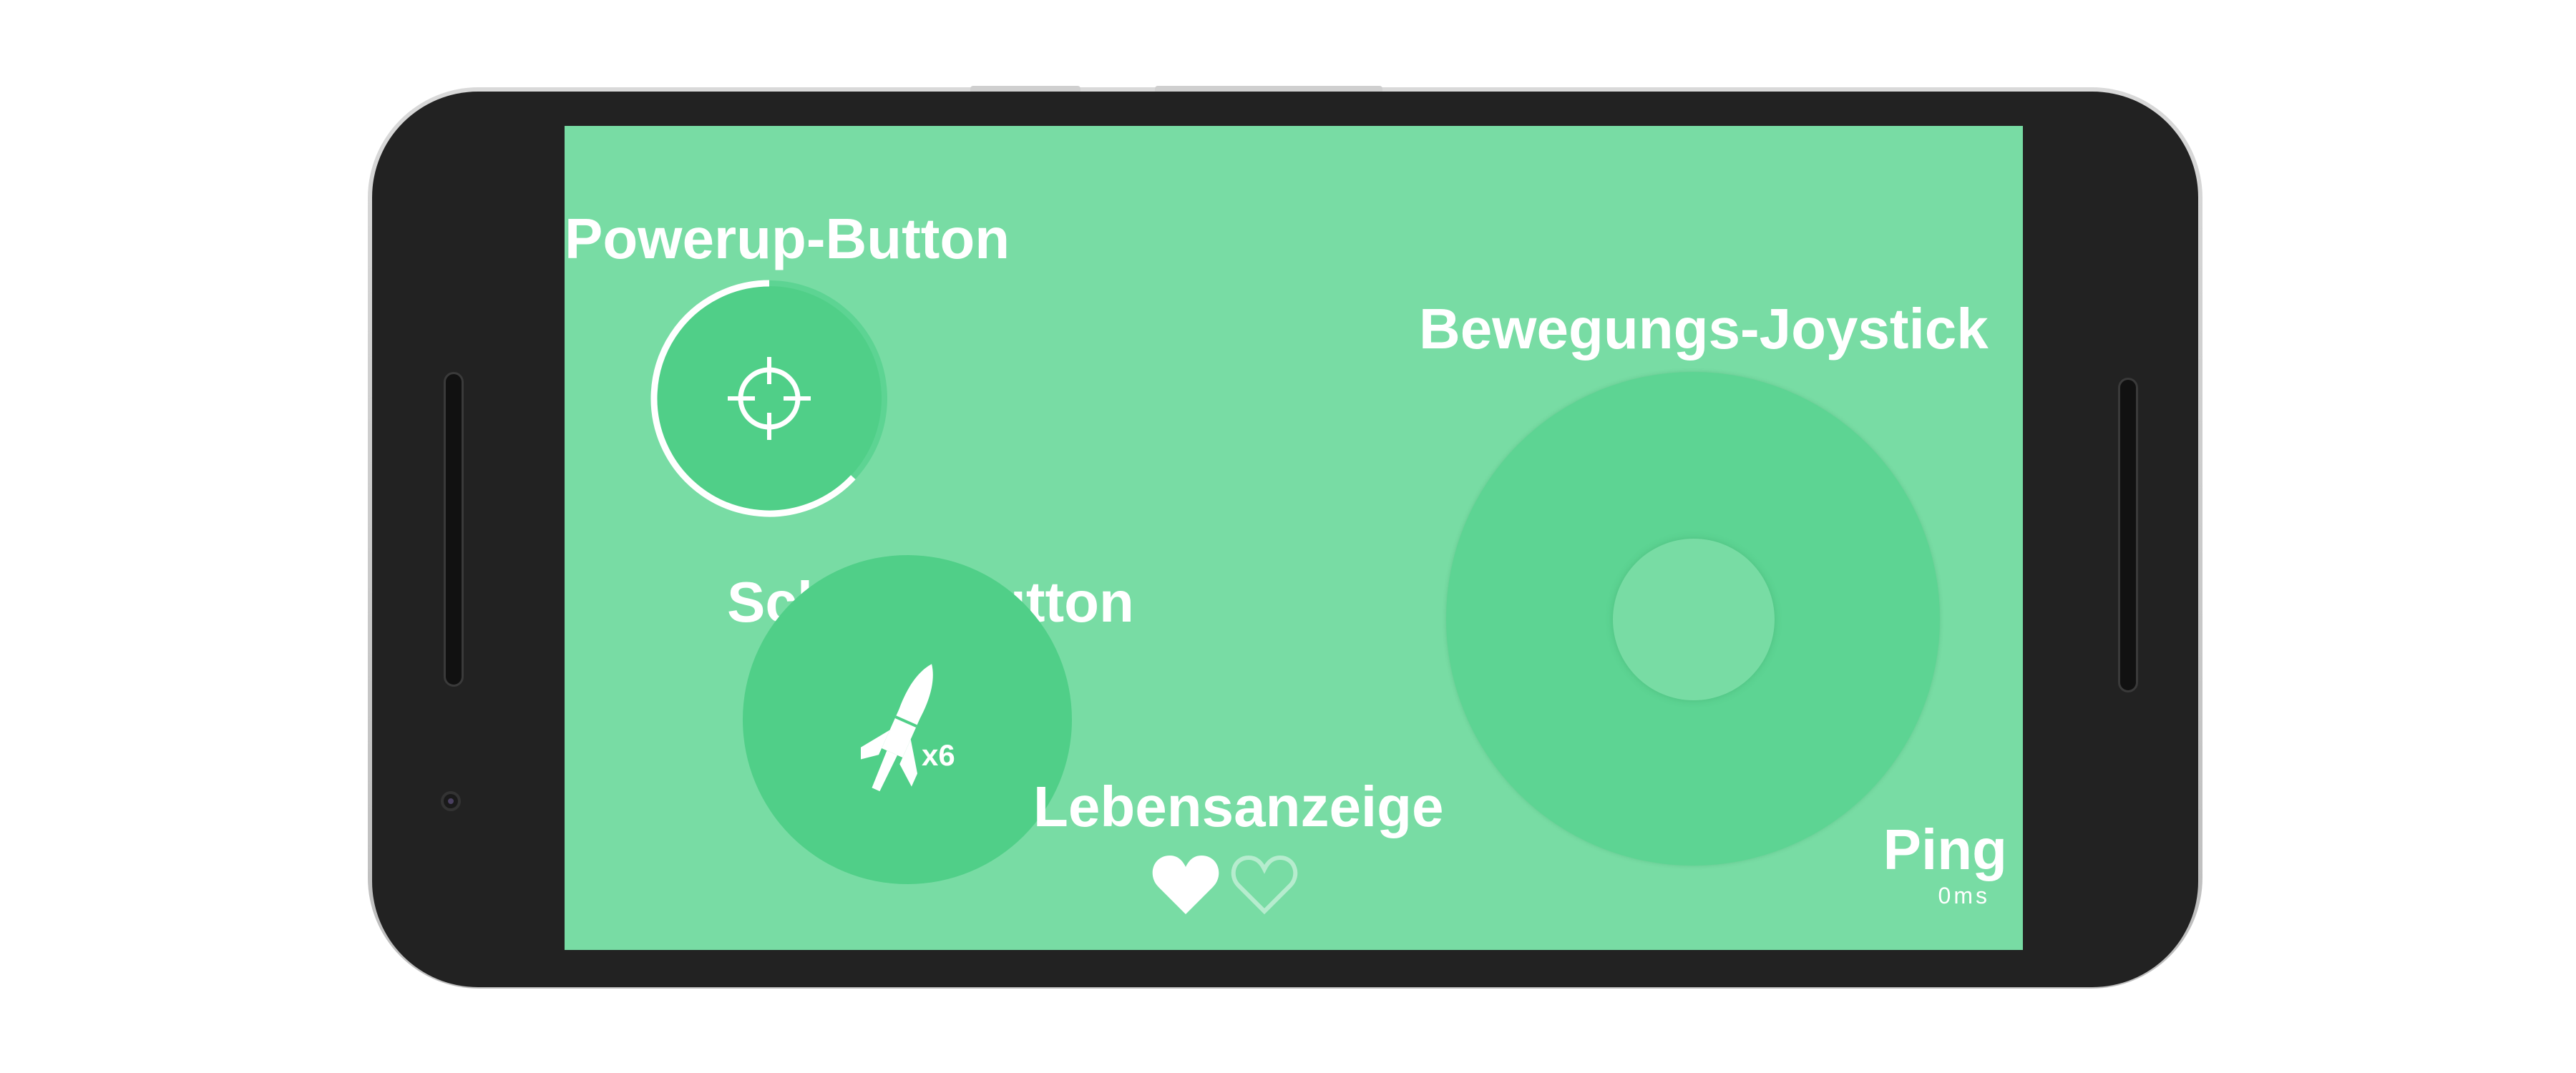 The image size is (2576, 1073). I want to click on phone-speaker-right, so click(2128, 535).